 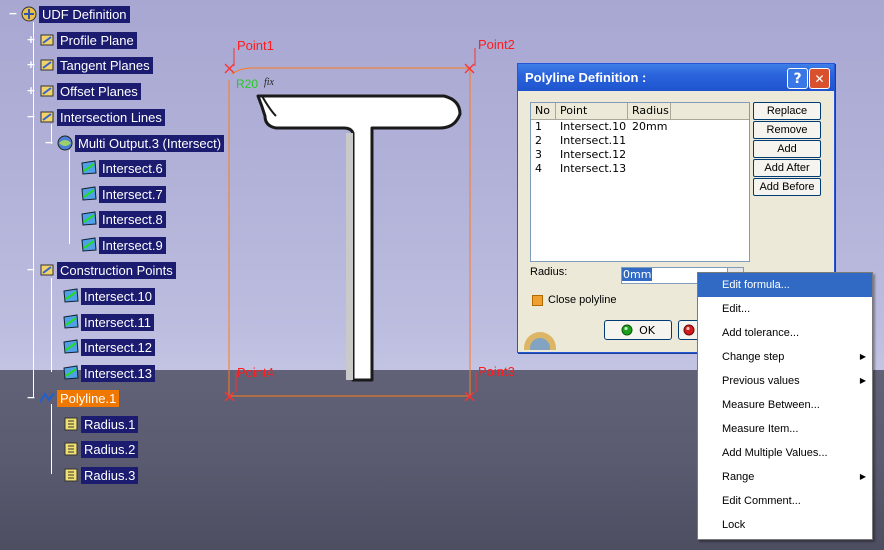 What do you see at coordinates (787, 149) in the screenshot?
I see `add-button: Add` at bounding box center [787, 149].